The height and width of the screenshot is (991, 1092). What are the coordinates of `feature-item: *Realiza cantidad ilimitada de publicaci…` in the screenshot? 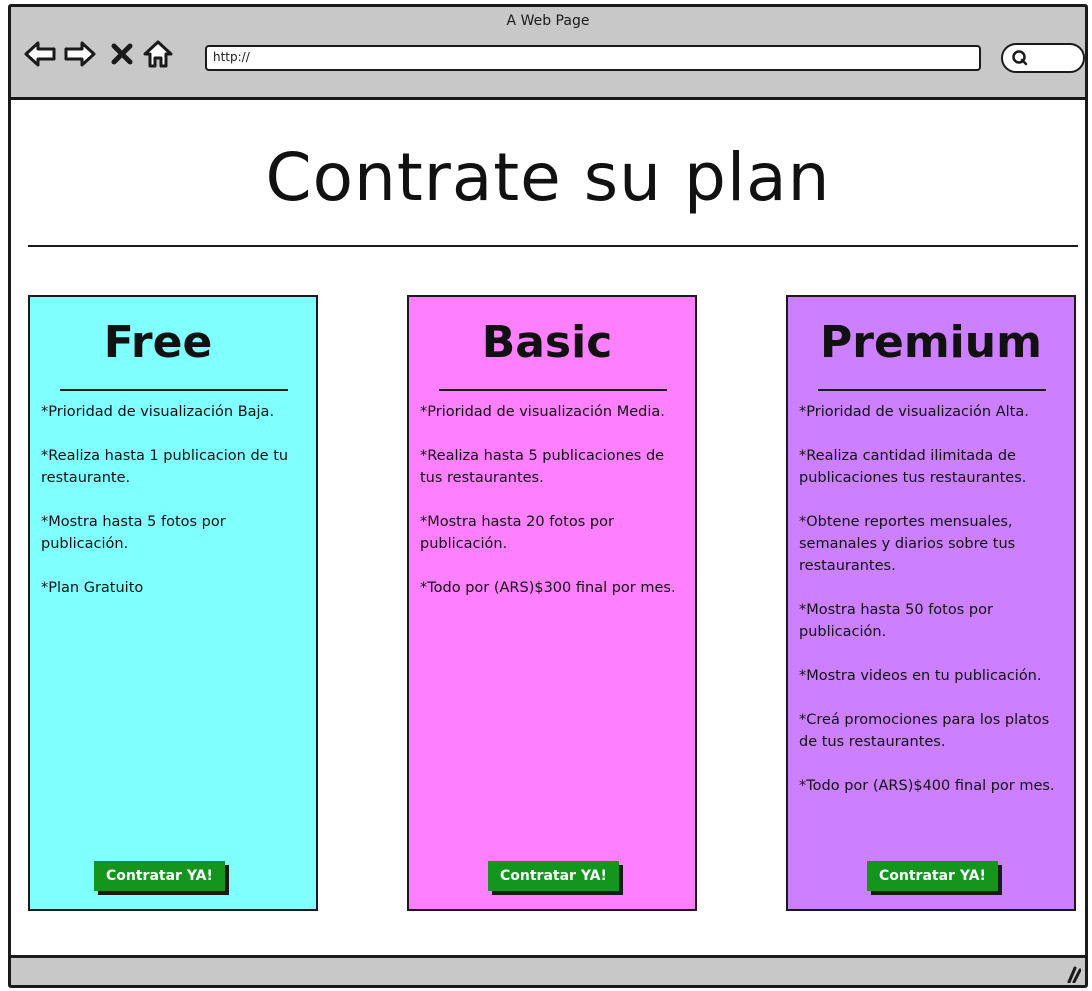 It's located at (913, 467).